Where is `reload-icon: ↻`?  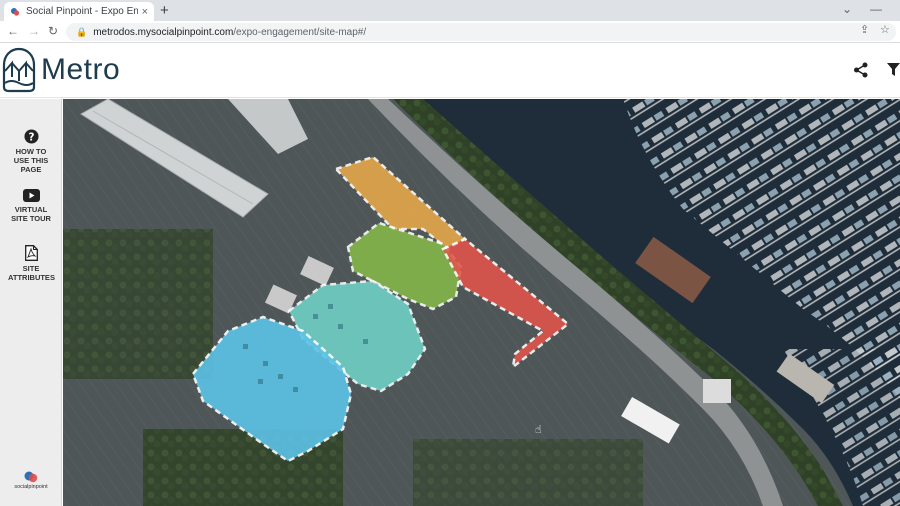 reload-icon: ↻ is located at coordinates (53, 31).